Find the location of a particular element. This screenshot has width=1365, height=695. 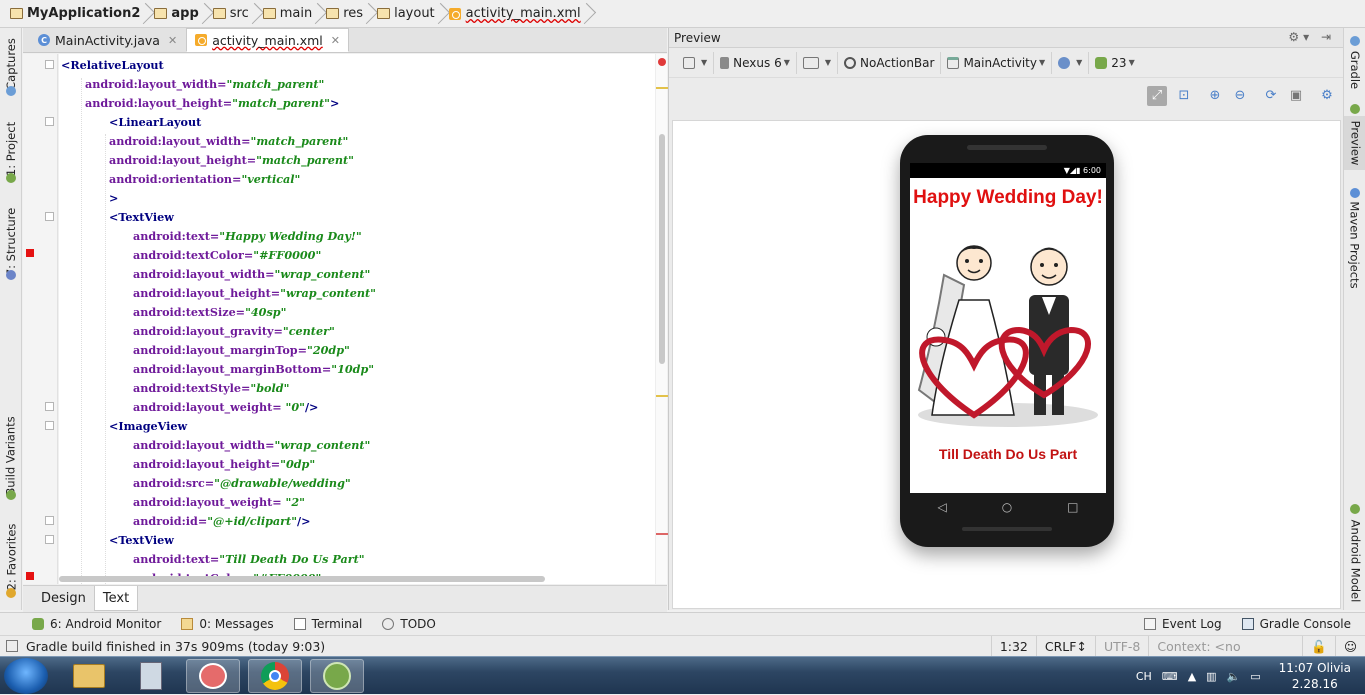

tool-tab-structure: 7: Structure is located at coordinates (11, 242).